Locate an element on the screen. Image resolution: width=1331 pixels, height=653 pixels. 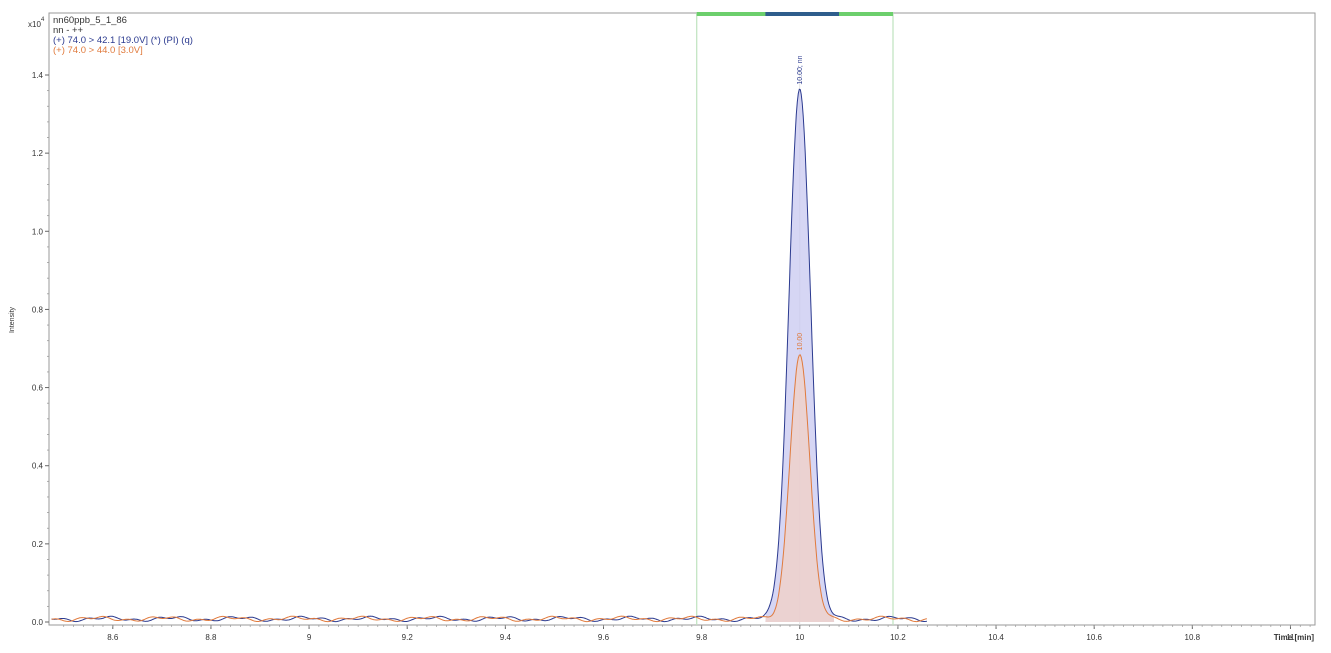
y-tick-label: 1.4 is located at coordinates (38, 75).